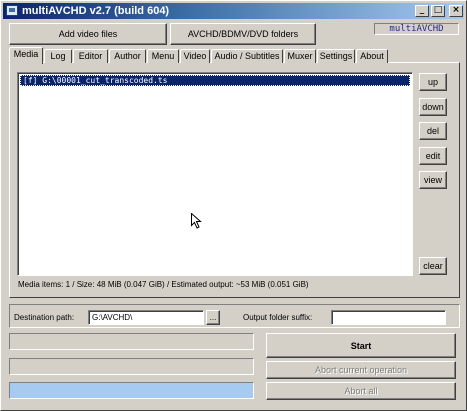  Describe the element at coordinates (12, 10) in the screenshot. I see `app-icon` at that location.